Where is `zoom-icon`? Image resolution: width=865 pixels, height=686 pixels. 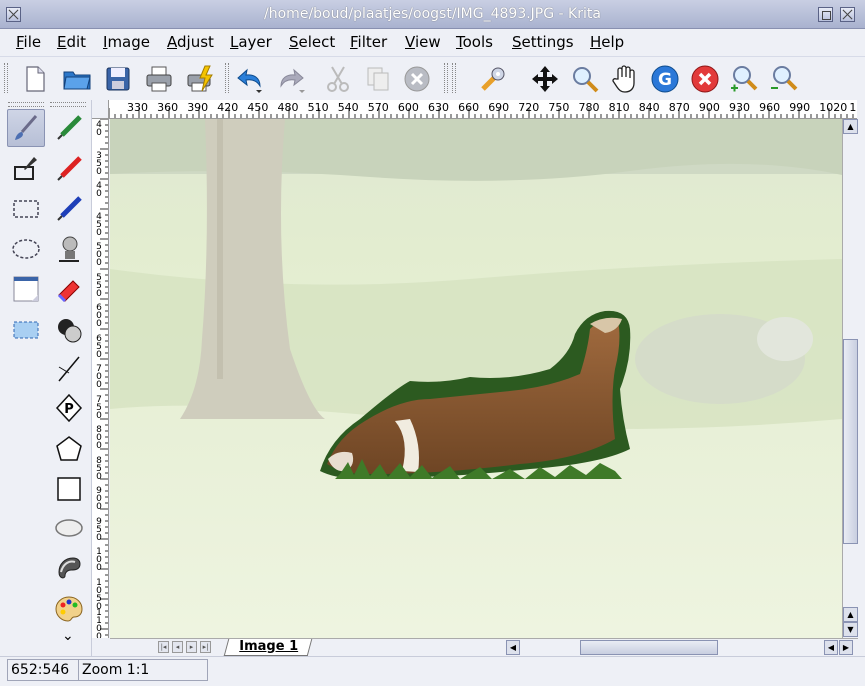 zoom-icon is located at coordinates (585, 79).